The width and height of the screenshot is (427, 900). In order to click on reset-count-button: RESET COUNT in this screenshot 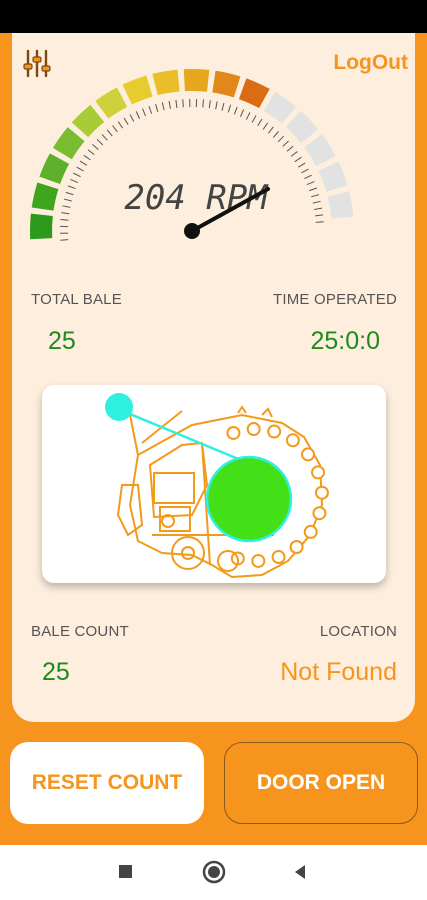, I will do `click(107, 783)`.